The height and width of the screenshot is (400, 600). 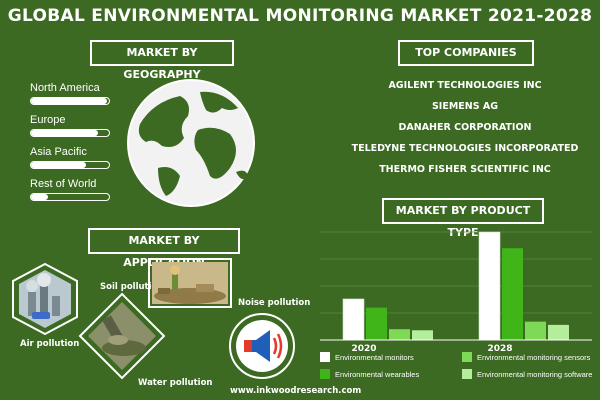 What do you see at coordinates (465, 85) in the screenshot?
I see `company-item: AGILENT TECHNOLOGIES INC` at bounding box center [465, 85].